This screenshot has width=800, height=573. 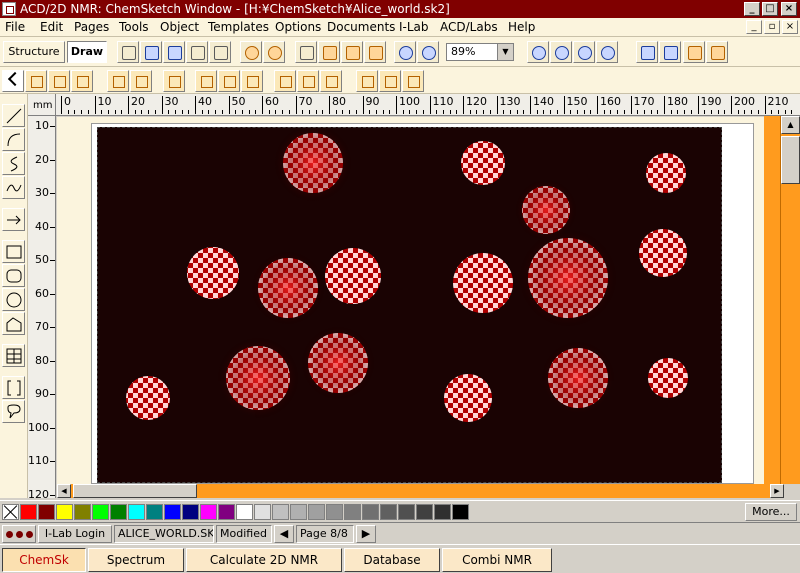 I want to click on freehand-tool-icon, so click(x=13, y=187).